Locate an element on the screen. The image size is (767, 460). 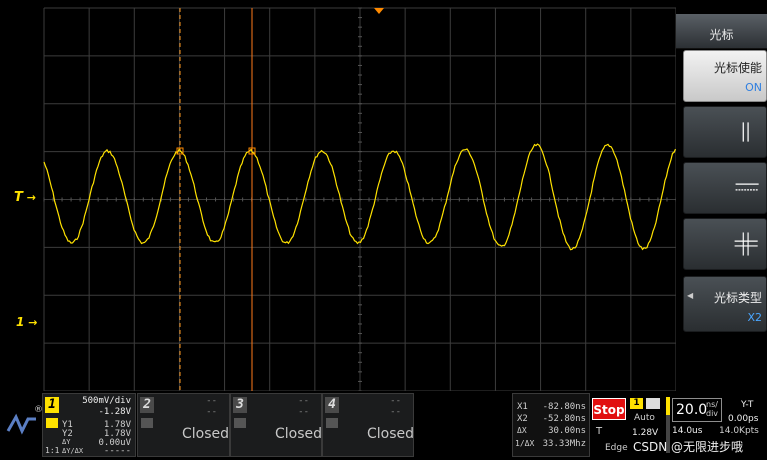
channel3-number: 3 is located at coordinates (240, 405).